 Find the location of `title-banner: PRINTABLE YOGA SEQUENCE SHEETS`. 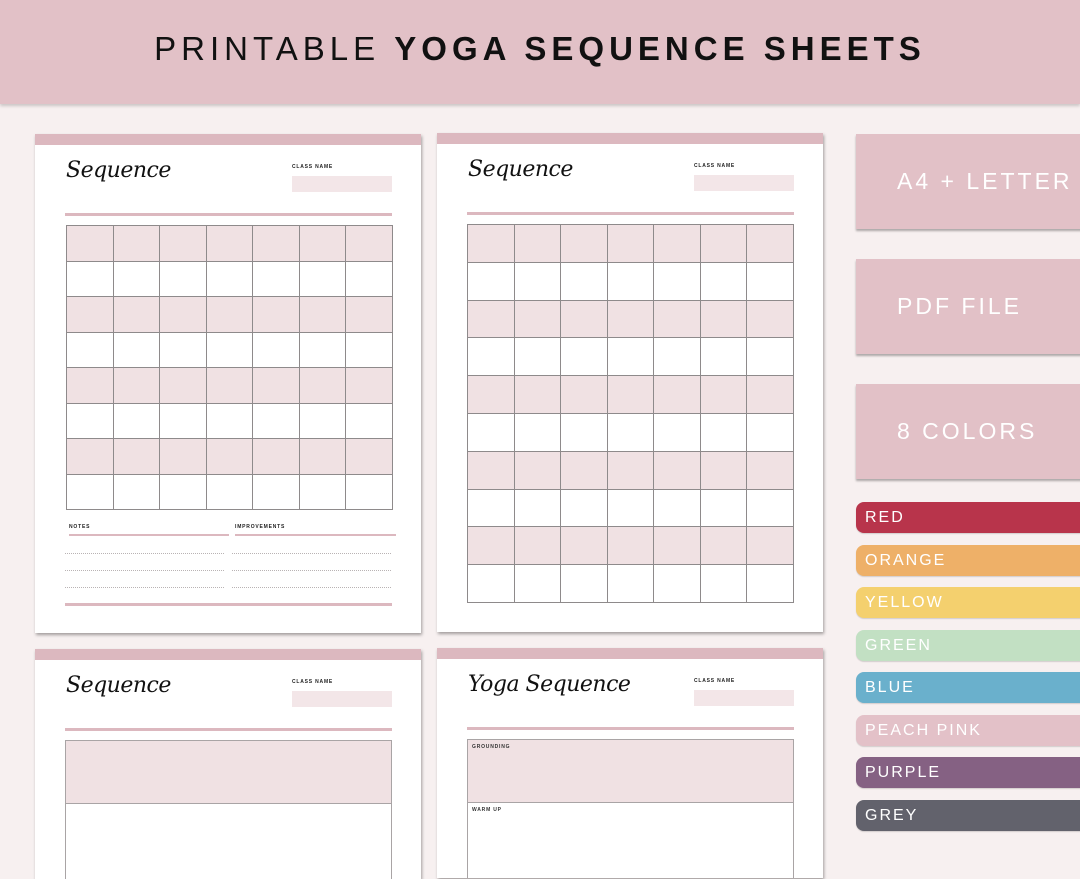

title-banner: PRINTABLE YOGA SEQUENCE SHEETS is located at coordinates (540, 52).